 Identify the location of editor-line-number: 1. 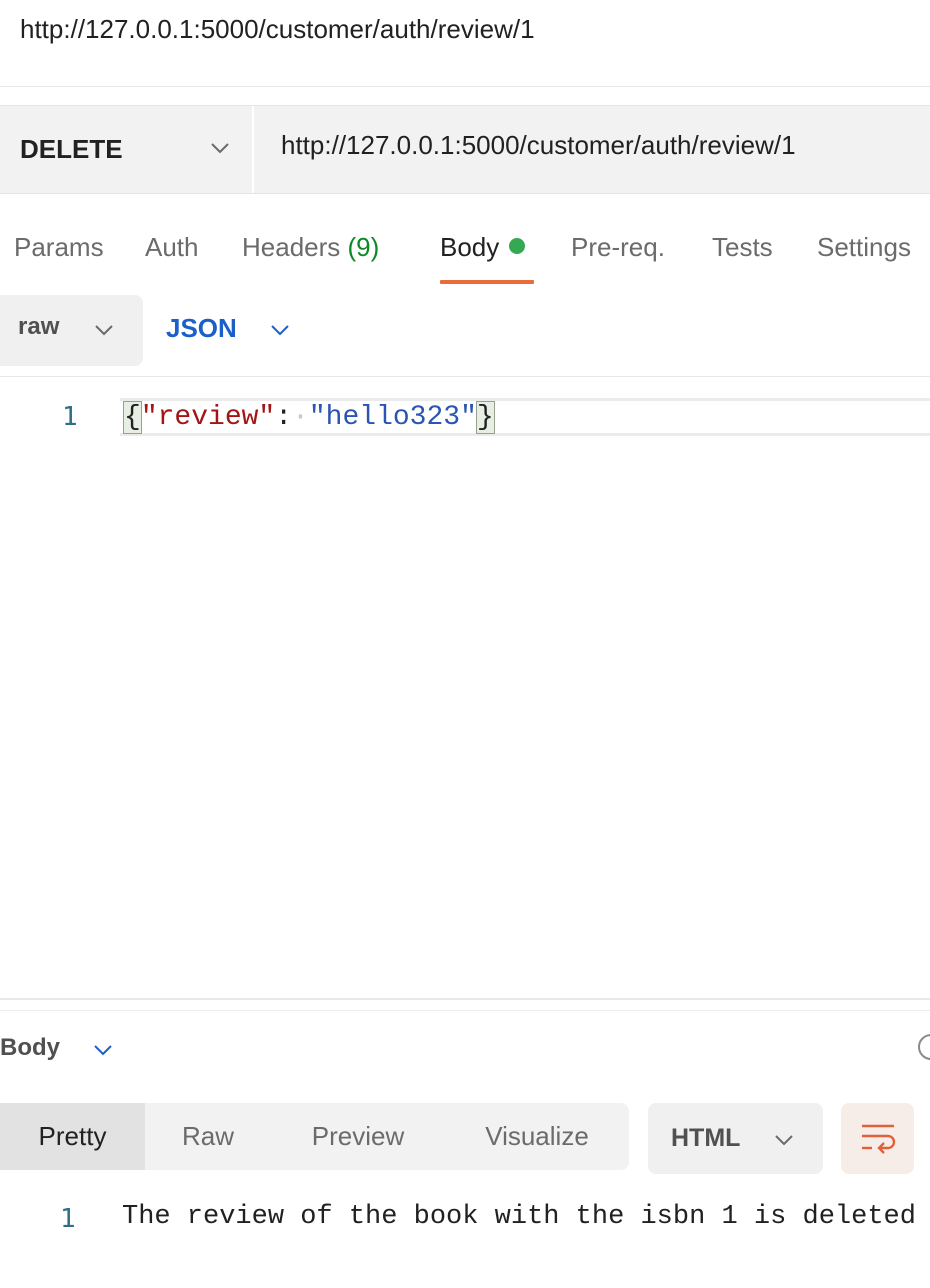
(70, 417).